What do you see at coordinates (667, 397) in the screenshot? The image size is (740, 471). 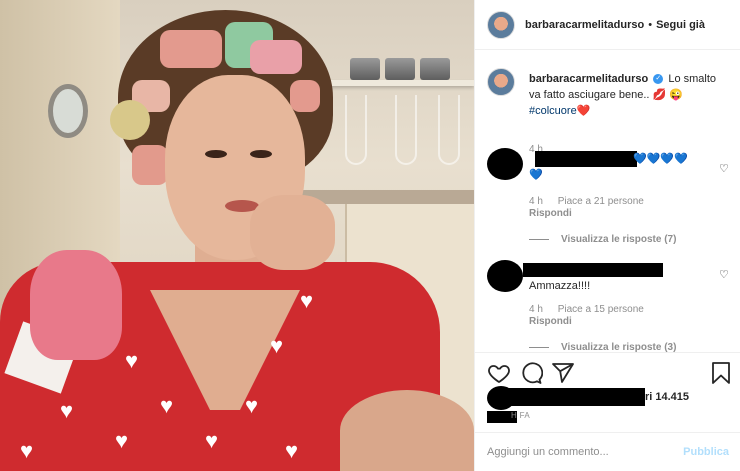 I see `likes-count: ri 14.415` at bounding box center [667, 397].